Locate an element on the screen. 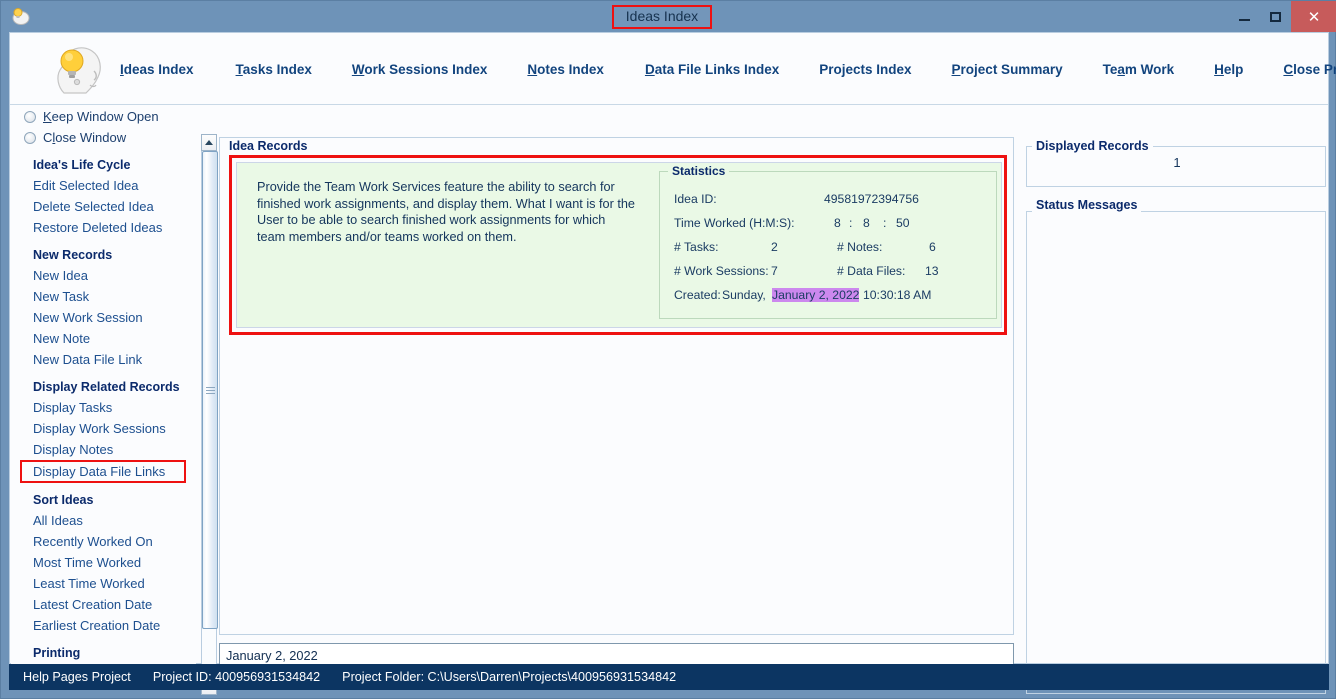 The height and width of the screenshot is (699, 1336). sidebar-item-all-ideas: All Ideas is located at coordinates (103, 520).